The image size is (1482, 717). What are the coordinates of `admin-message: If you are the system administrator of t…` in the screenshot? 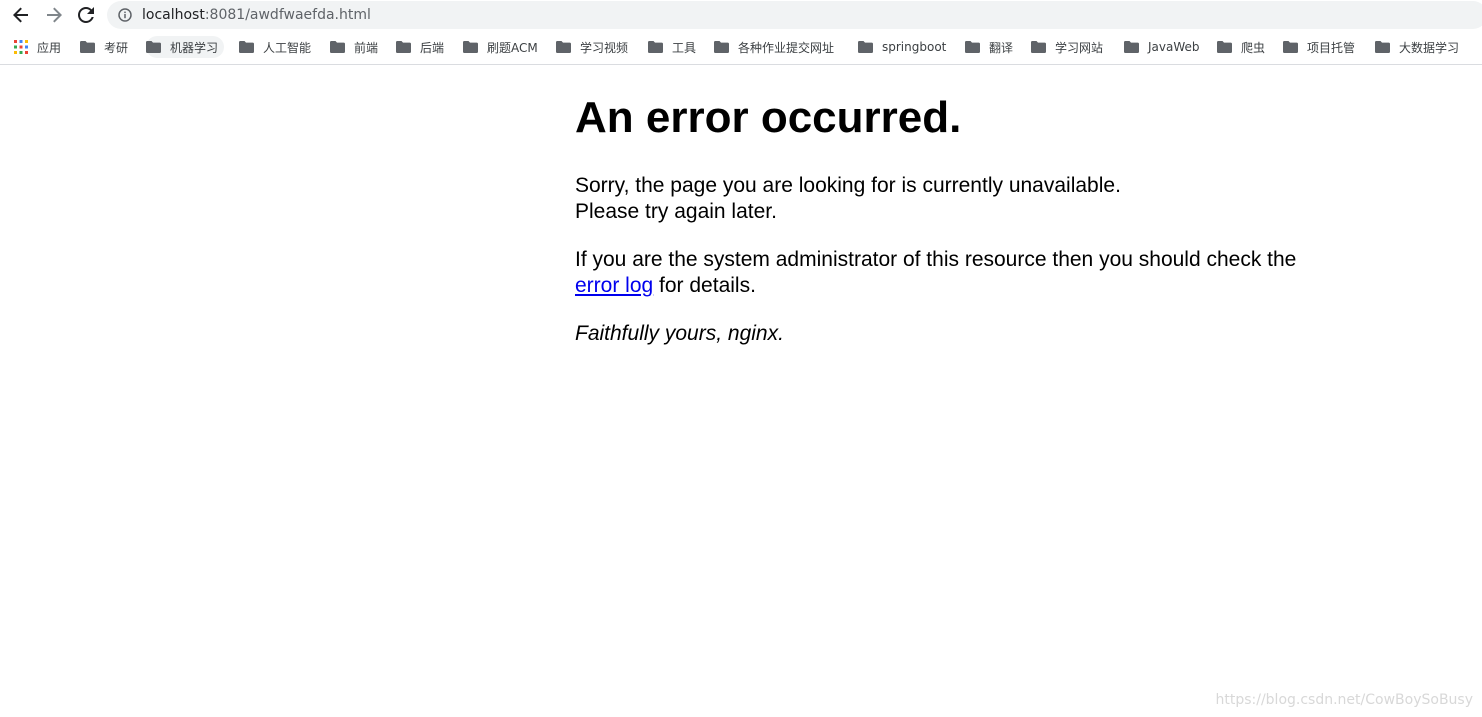 It's located at (975, 273).